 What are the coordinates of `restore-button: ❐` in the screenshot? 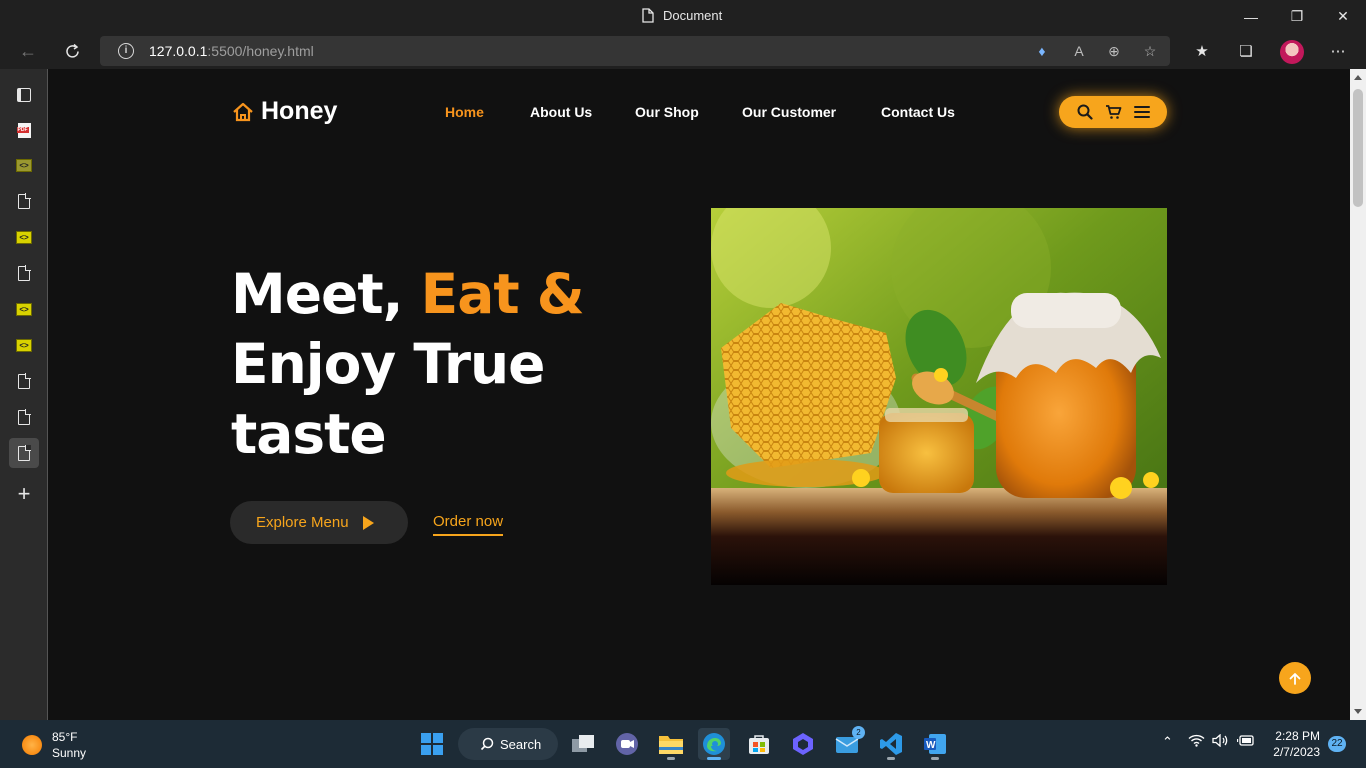 It's located at (1297, 16).